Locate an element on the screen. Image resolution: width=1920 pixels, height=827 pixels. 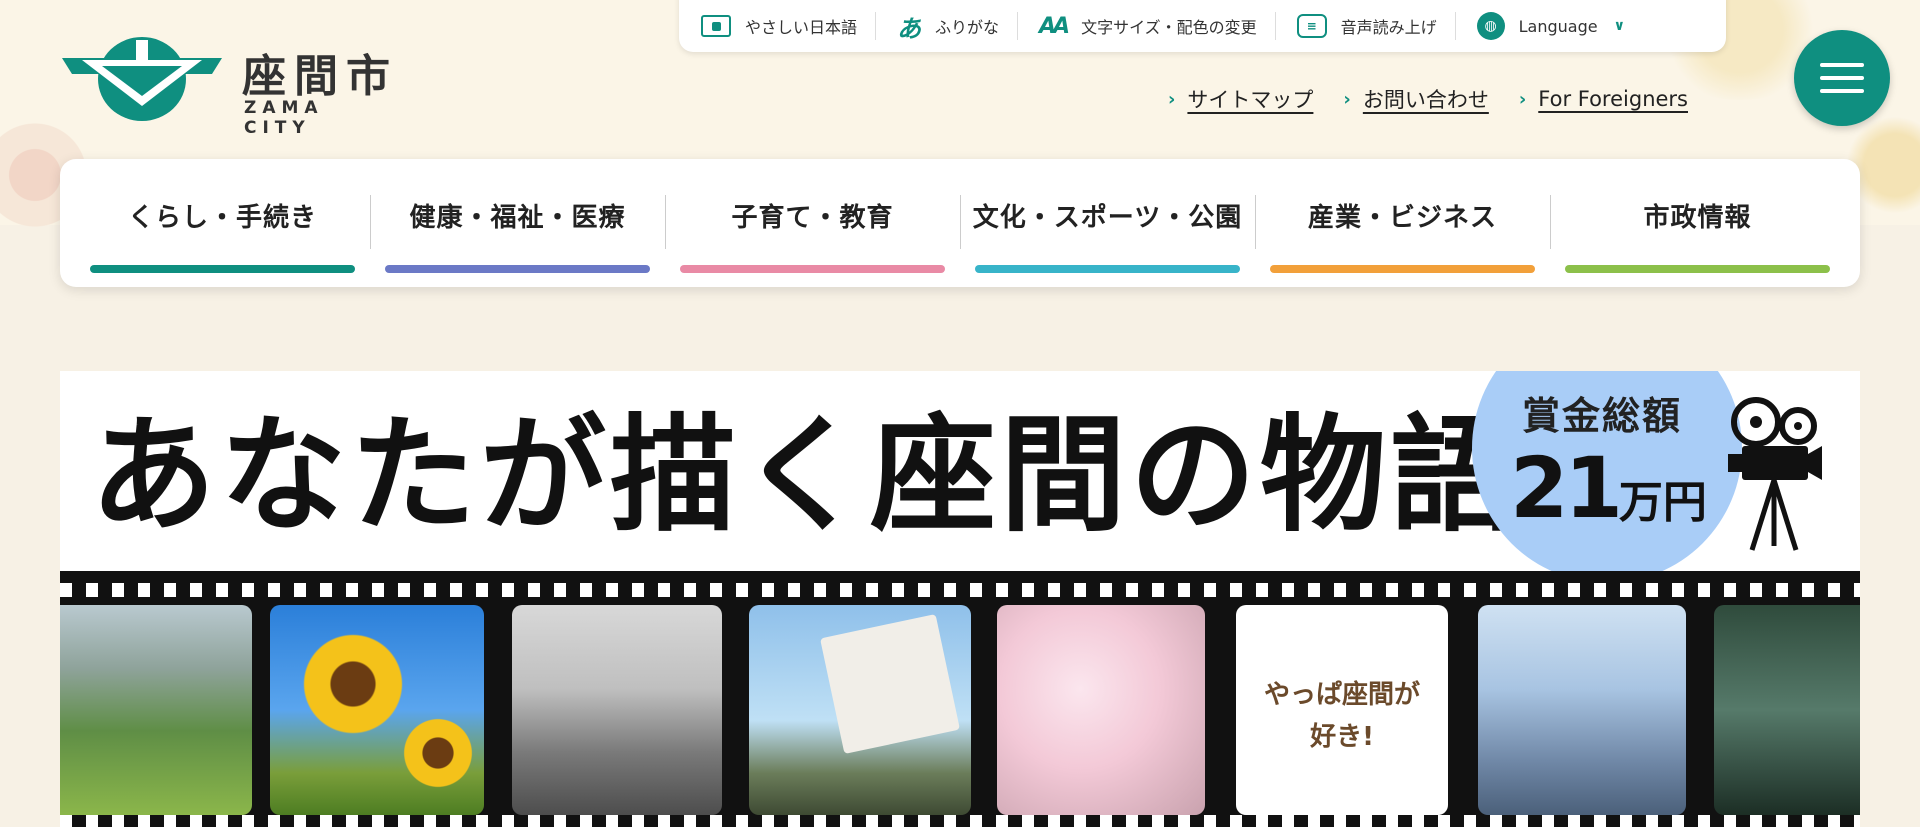
for-foreigners-link-label: For Foreigners is located at coordinates (1613, 99).